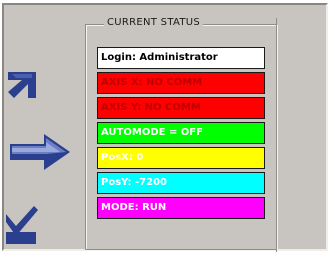 Image resolution: width=335 pixels, height=259 pixels. Describe the element at coordinates (154, 23) in the screenshot. I see `current-status-title: CURRENT STATUS` at that location.